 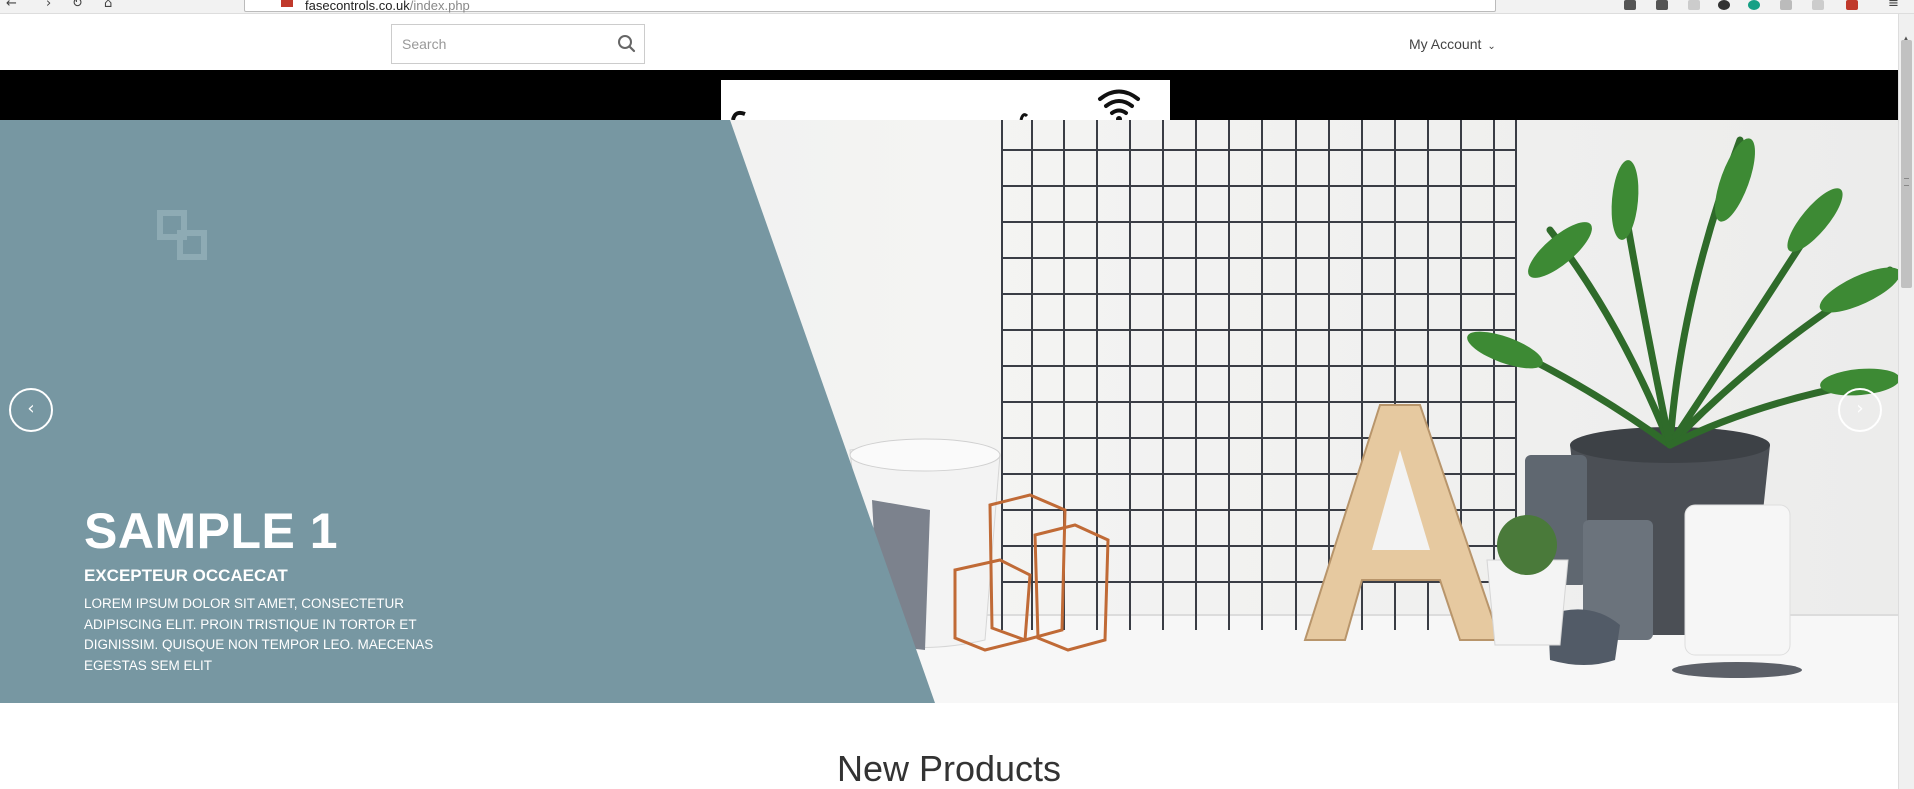 What do you see at coordinates (31, 410) in the screenshot?
I see `slider-prev-button: ‹` at bounding box center [31, 410].